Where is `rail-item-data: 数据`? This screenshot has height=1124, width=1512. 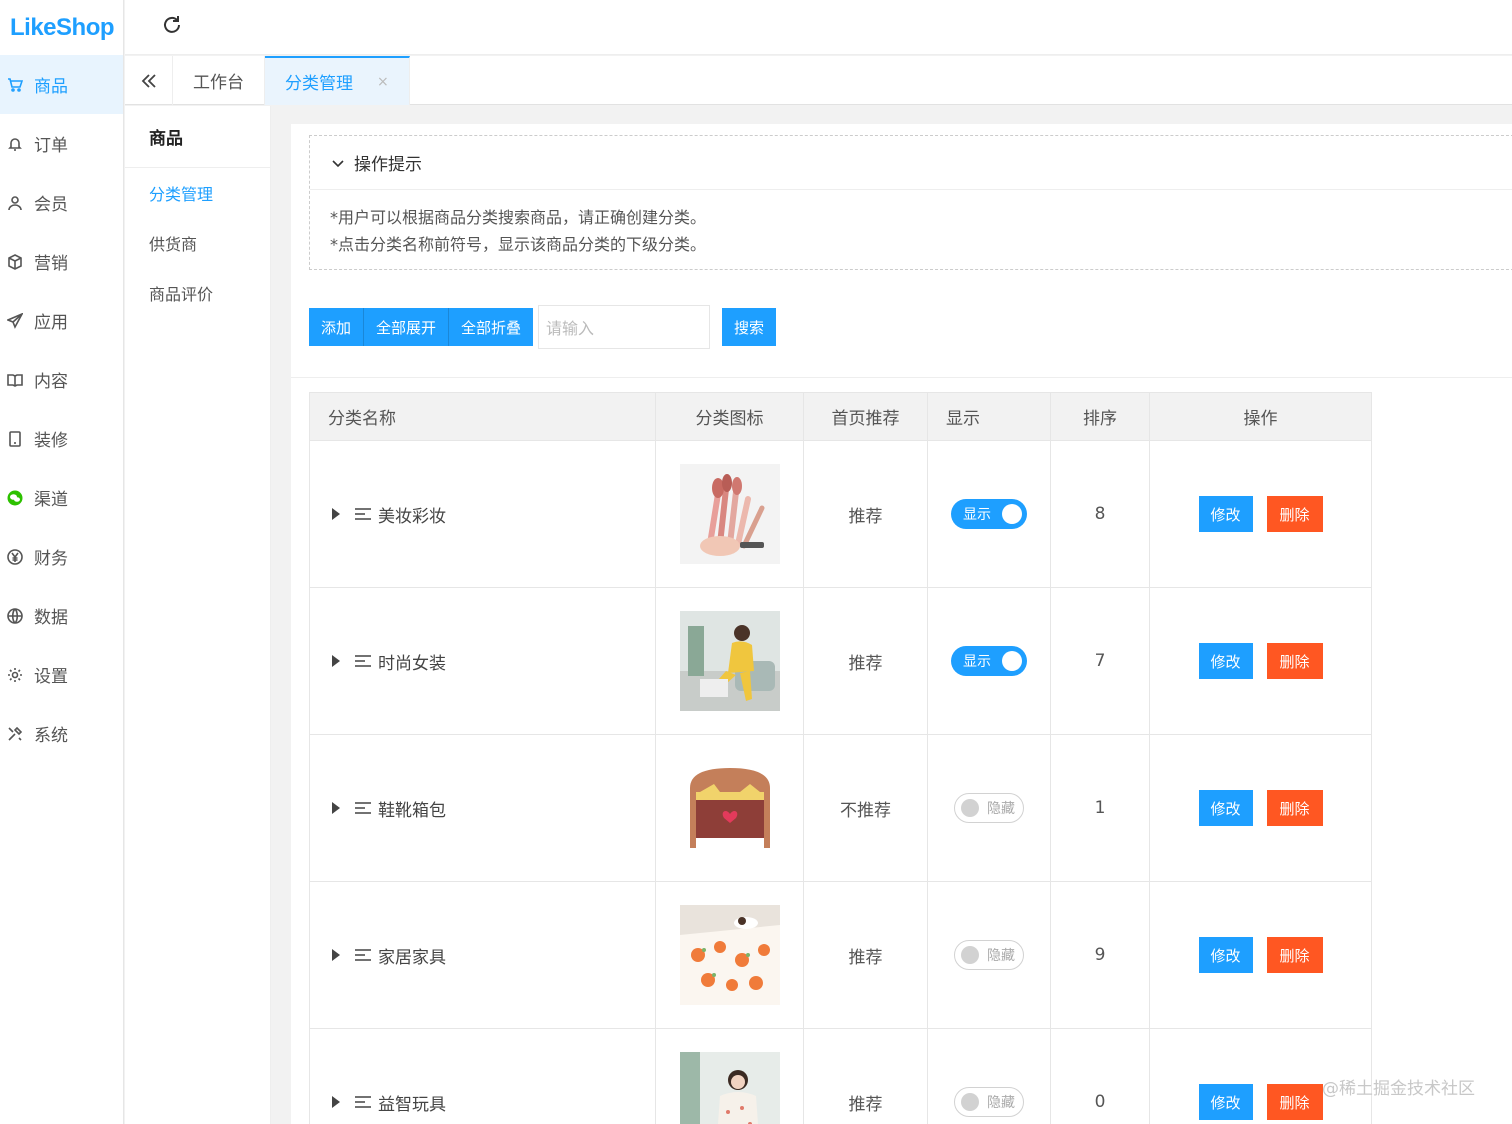
rail-item-data: 数据 is located at coordinates (61, 615).